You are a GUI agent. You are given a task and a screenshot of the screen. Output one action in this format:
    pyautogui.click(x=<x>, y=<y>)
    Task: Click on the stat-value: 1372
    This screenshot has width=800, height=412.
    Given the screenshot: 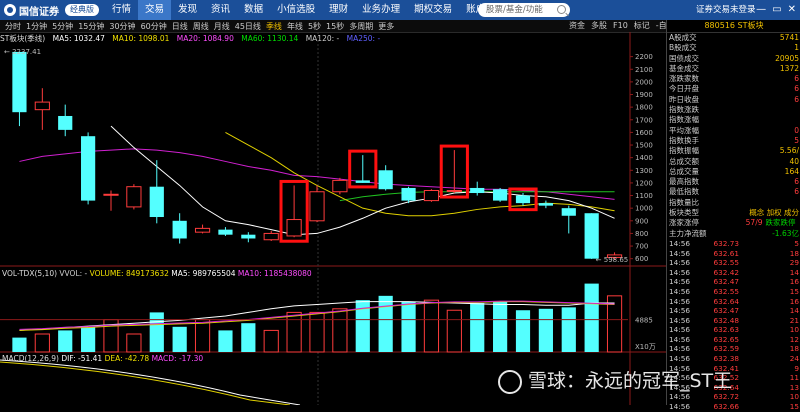 What is the action you would take?
    pyautogui.click(x=789, y=68)
    